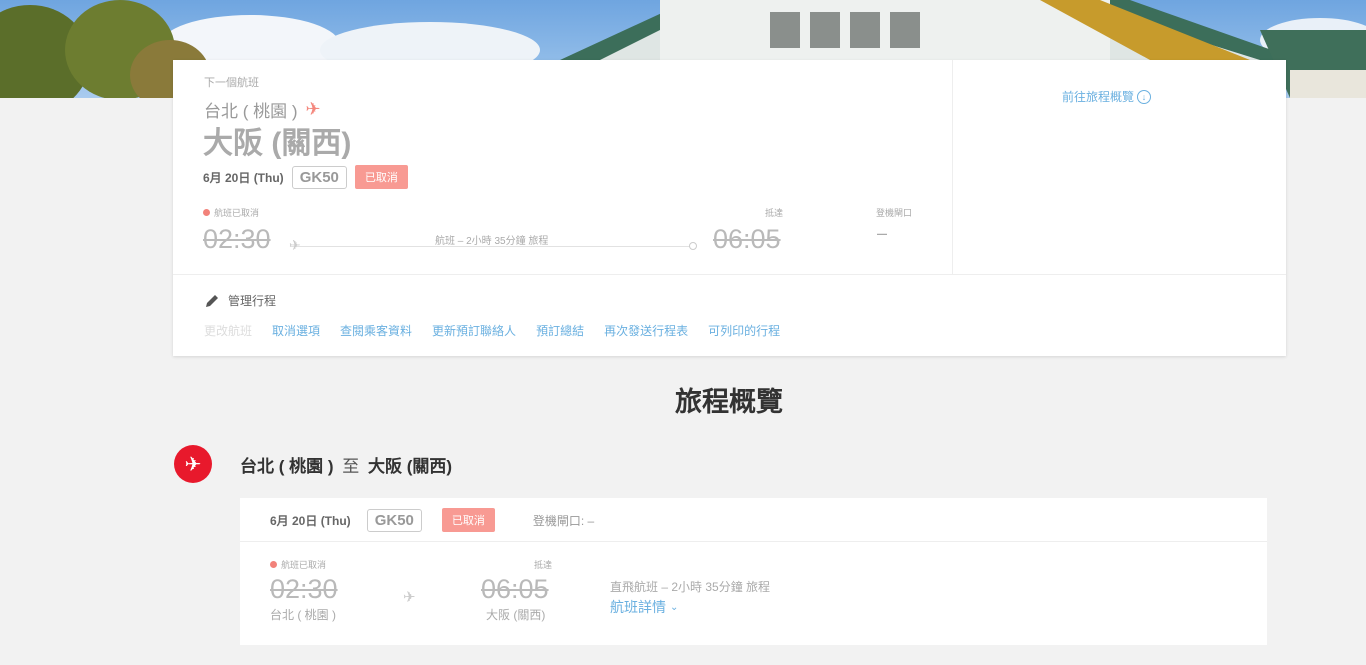 Image resolution: width=1366 pixels, height=665 pixels. Describe the element at coordinates (474, 330) in the screenshot. I see `update-booking-contact-link: 更新預訂聯絡人` at that location.